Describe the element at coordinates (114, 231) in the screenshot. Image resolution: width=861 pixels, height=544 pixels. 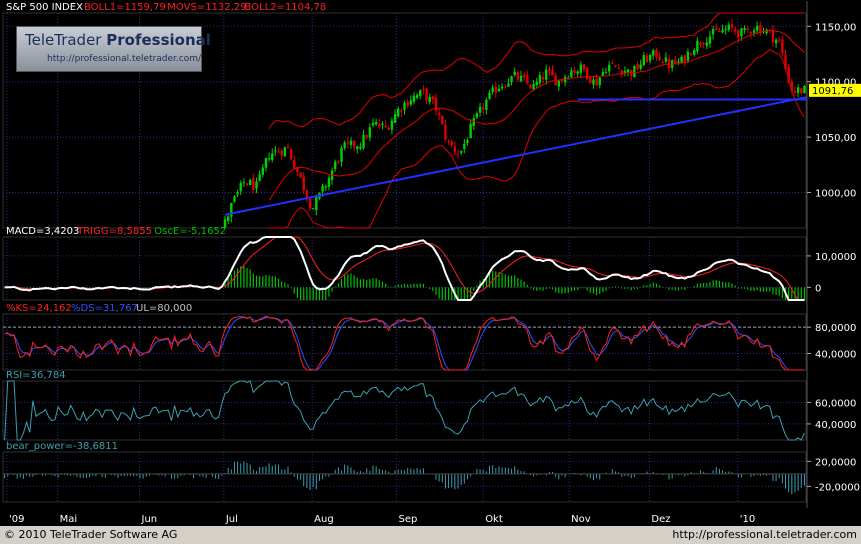
I see `legend-1-1: TRIGG=8,5855` at that location.